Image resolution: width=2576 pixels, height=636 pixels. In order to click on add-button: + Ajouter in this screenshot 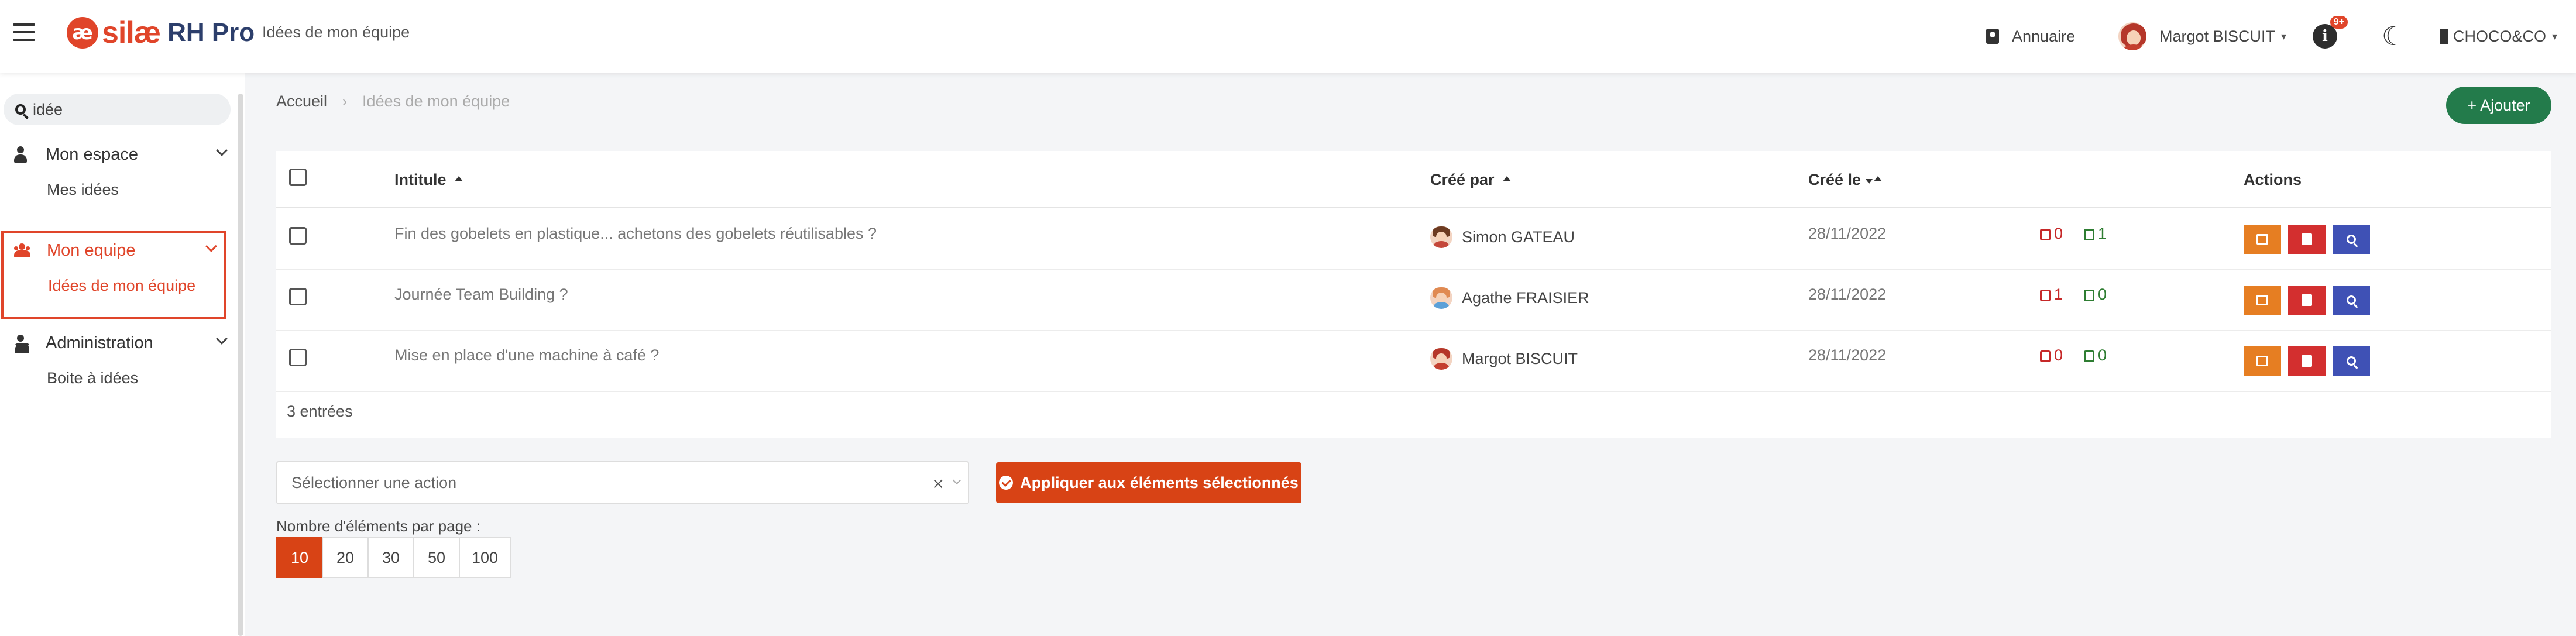, I will do `click(2498, 105)`.